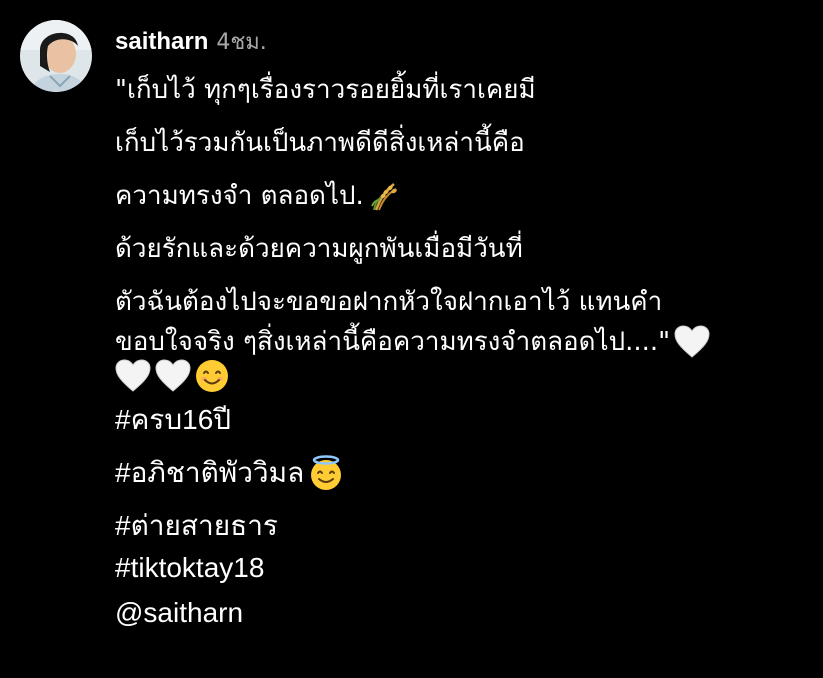 Image resolution: width=823 pixels, height=678 pixels. I want to click on caption-line: ความทรงจำ ตลอดไป., so click(257, 196).